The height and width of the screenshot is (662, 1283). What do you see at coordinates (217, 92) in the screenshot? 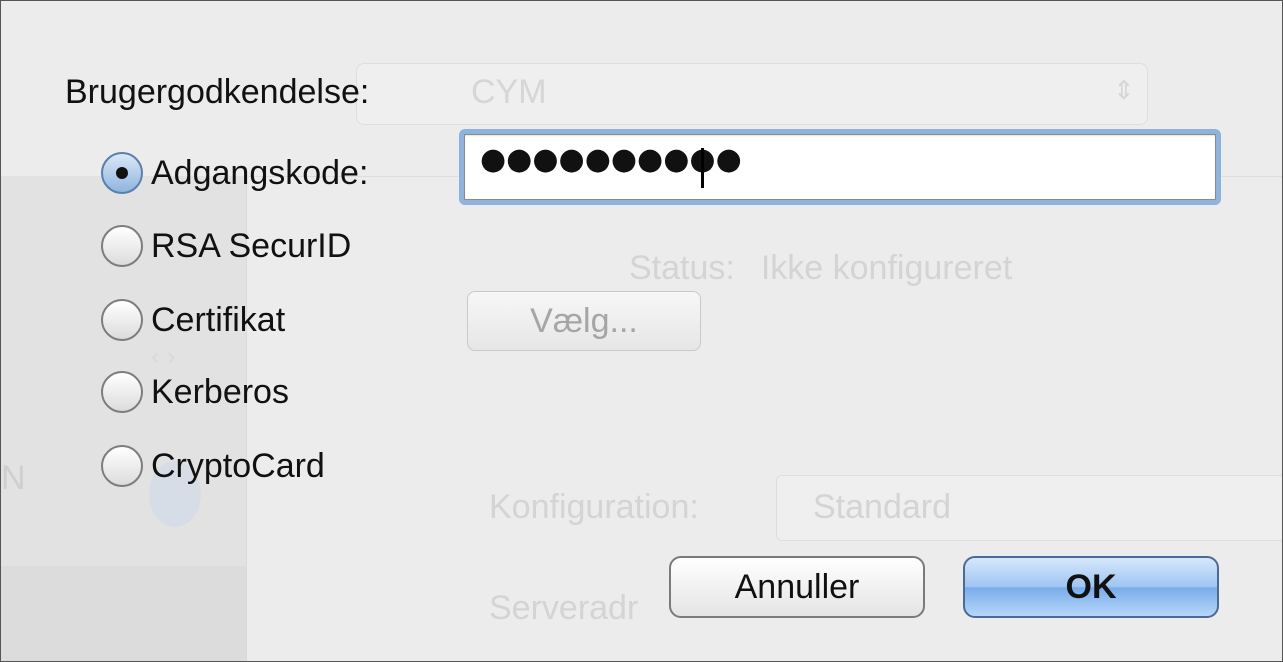
I see `dialog-title: Brugergodkendelse:` at bounding box center [217, 92].